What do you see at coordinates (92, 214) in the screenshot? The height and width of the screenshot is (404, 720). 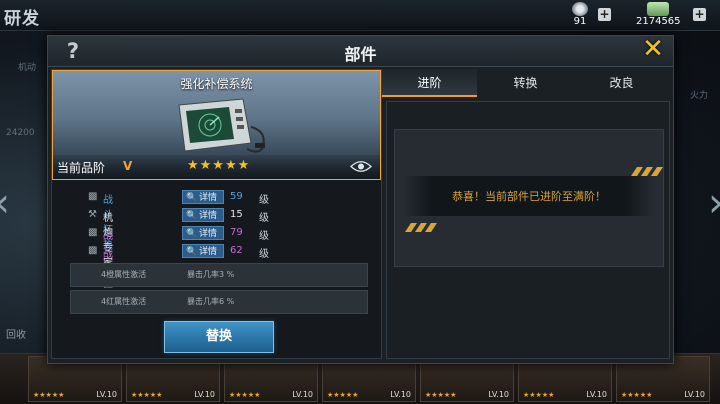 I see `wrench-icon: ⚒` at bounding box center [92, 214].